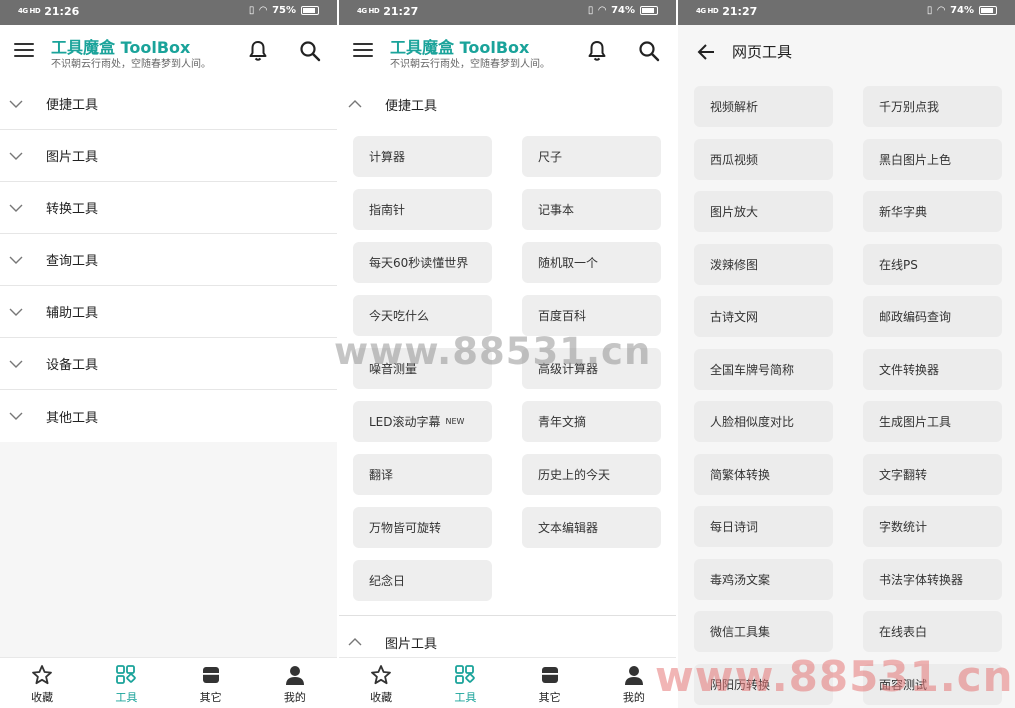  I want to click on tool-button: 计算器, so click(422, 156).